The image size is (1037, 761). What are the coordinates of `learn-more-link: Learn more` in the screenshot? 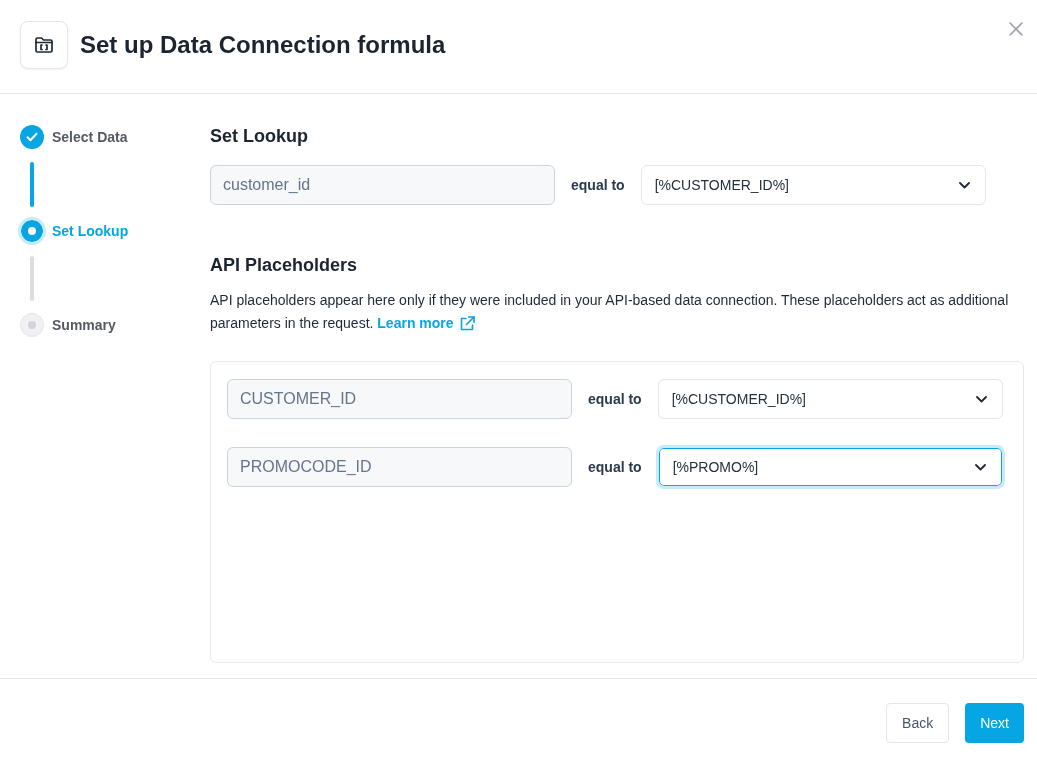 It's located at (426, 323).